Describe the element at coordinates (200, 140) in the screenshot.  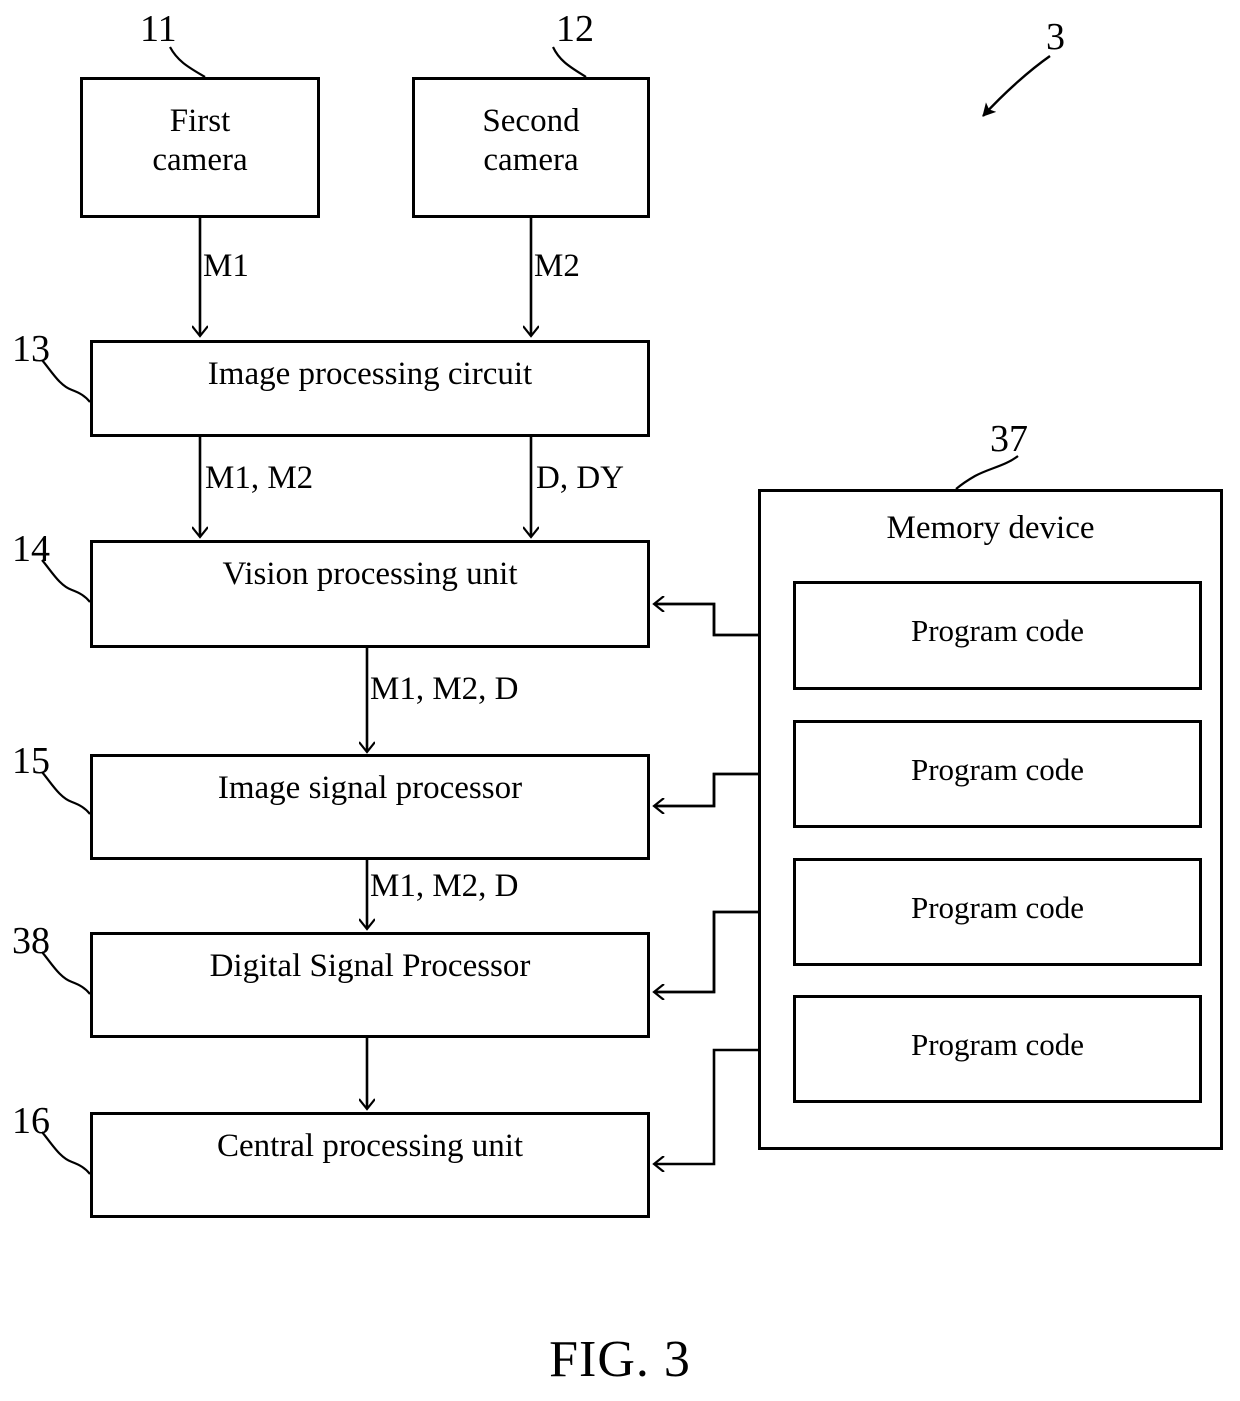
I see `node-first-camera-label: First camera` at that location.